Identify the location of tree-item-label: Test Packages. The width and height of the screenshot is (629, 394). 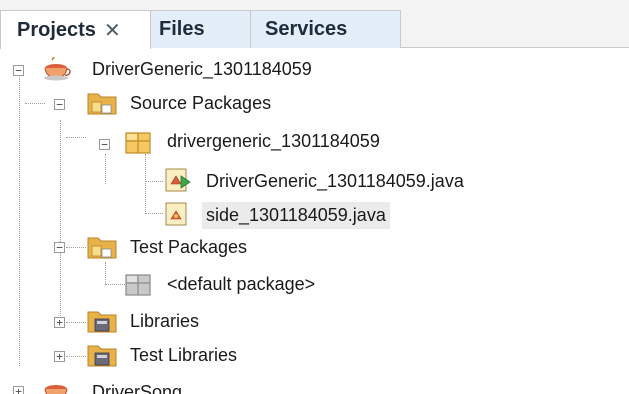
(189, 246).